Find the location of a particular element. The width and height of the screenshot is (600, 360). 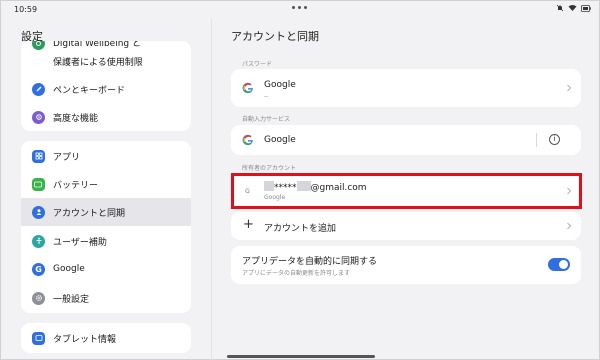

sidebar-item-general-settings: 一般設定 is located at coordinates (106, 298).